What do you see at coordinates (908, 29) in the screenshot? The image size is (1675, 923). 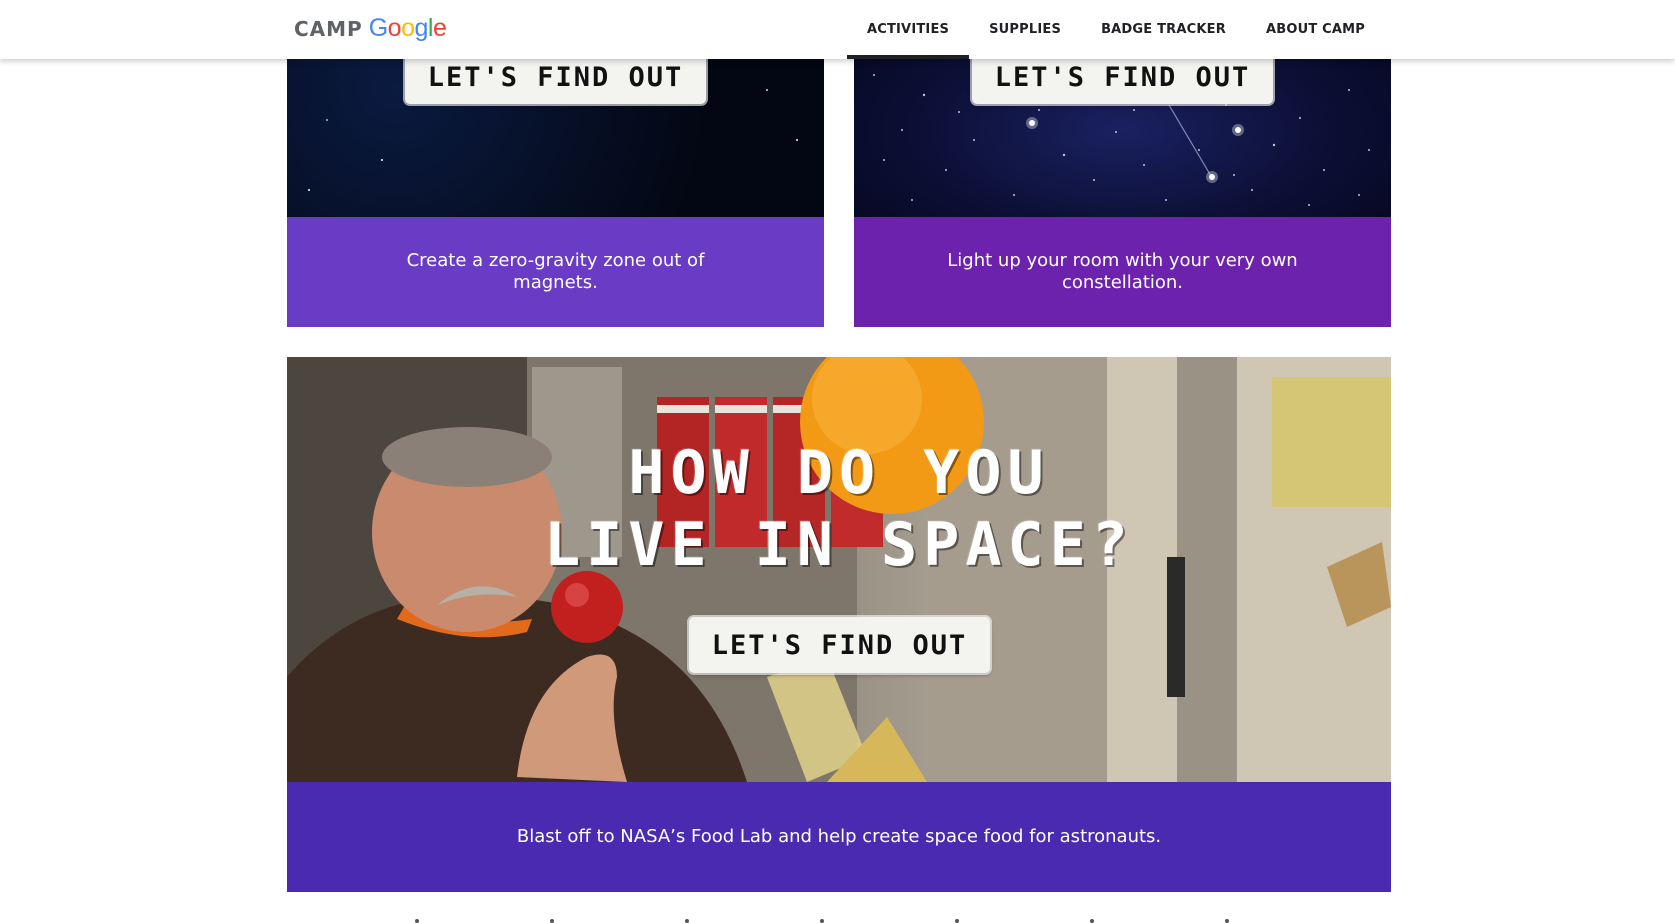 I see `nav-activities: ACTIVITIES` at bounding box center [908, 29].